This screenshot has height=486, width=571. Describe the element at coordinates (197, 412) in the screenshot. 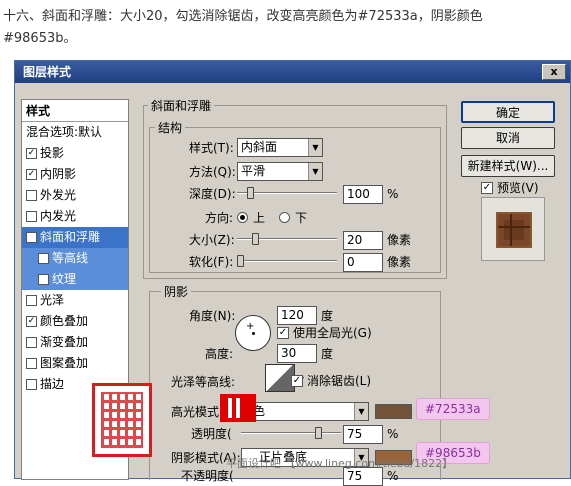

I see `highlight-mode-label: 高光模式(` at that location.